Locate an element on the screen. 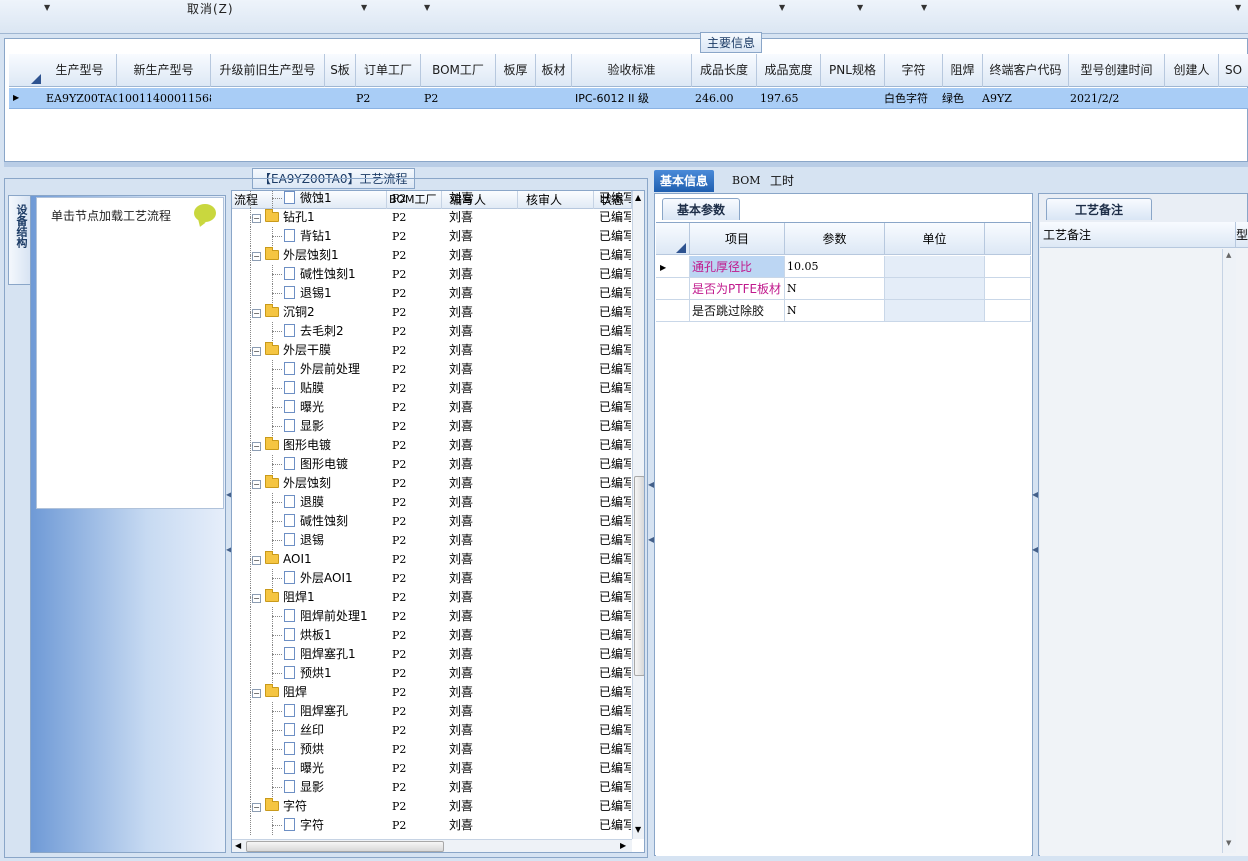 The width and height of the screenshot is (1248, 861). col-header: BOM工厂 is located at coordinates (458, 70).